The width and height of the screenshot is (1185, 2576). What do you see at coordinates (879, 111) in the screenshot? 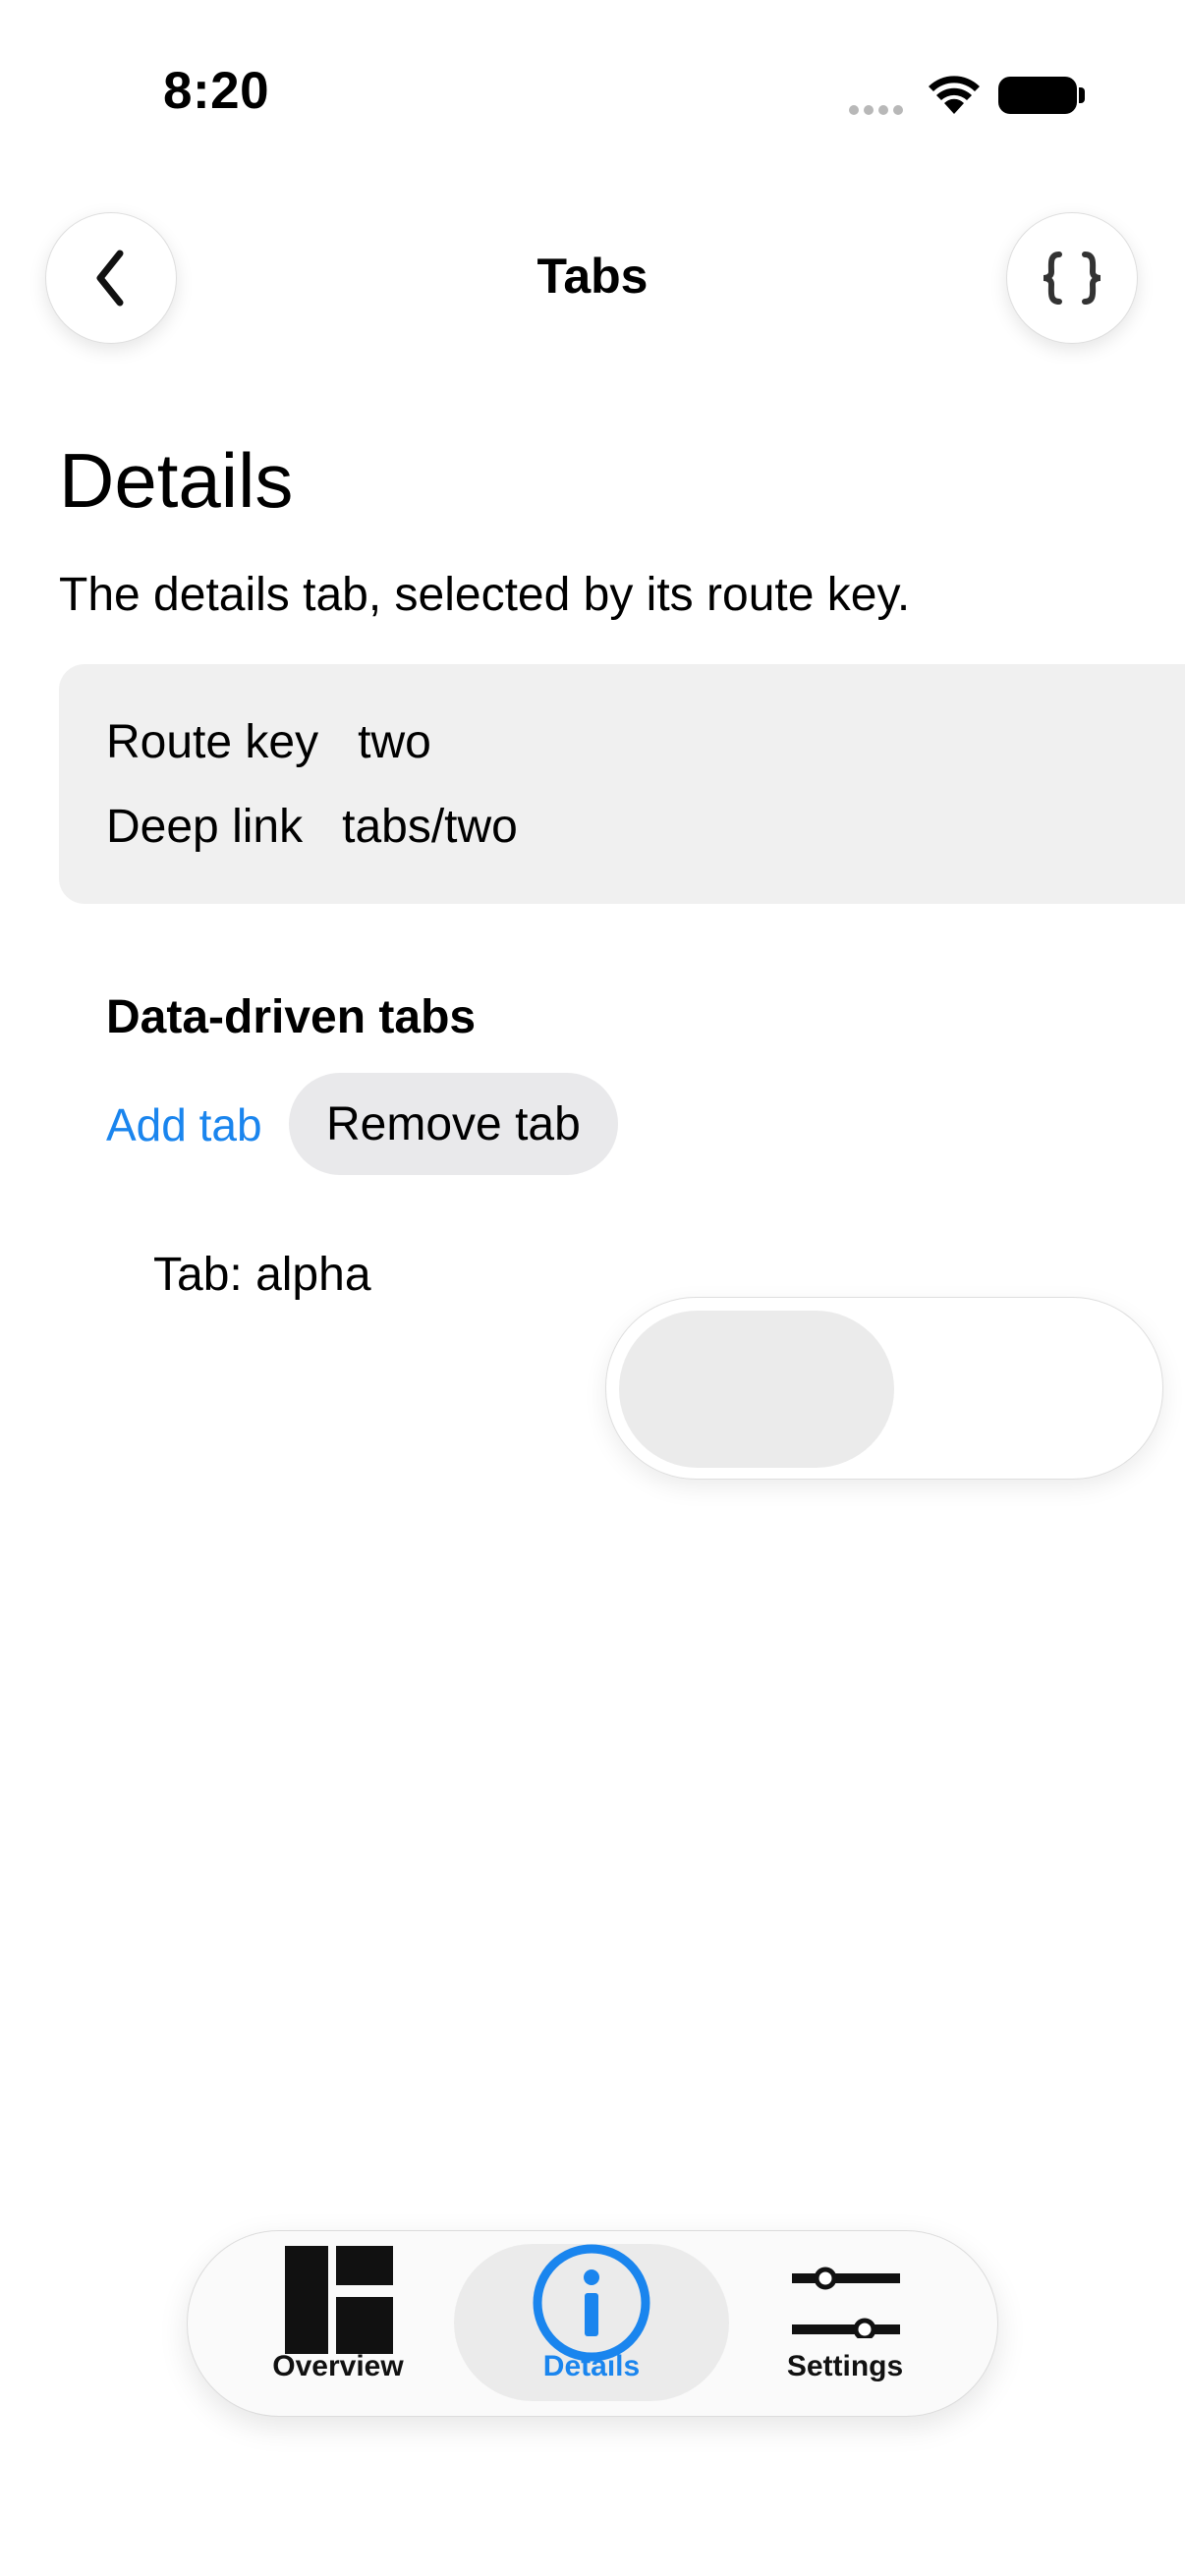
I see `cellular-signal-icon` at bounding box center [879, 111].